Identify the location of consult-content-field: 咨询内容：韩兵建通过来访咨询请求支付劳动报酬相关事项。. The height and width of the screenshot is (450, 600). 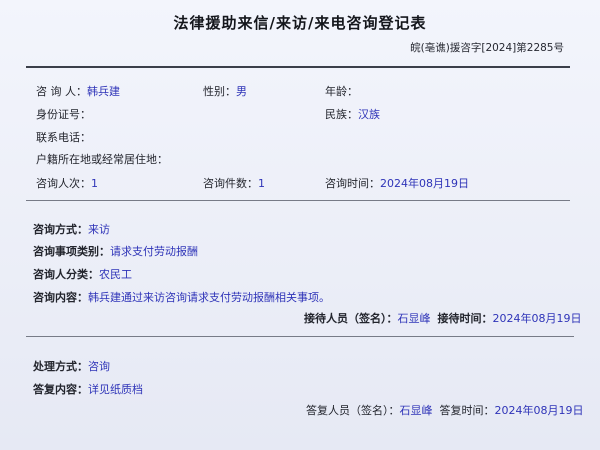
(181, 297).